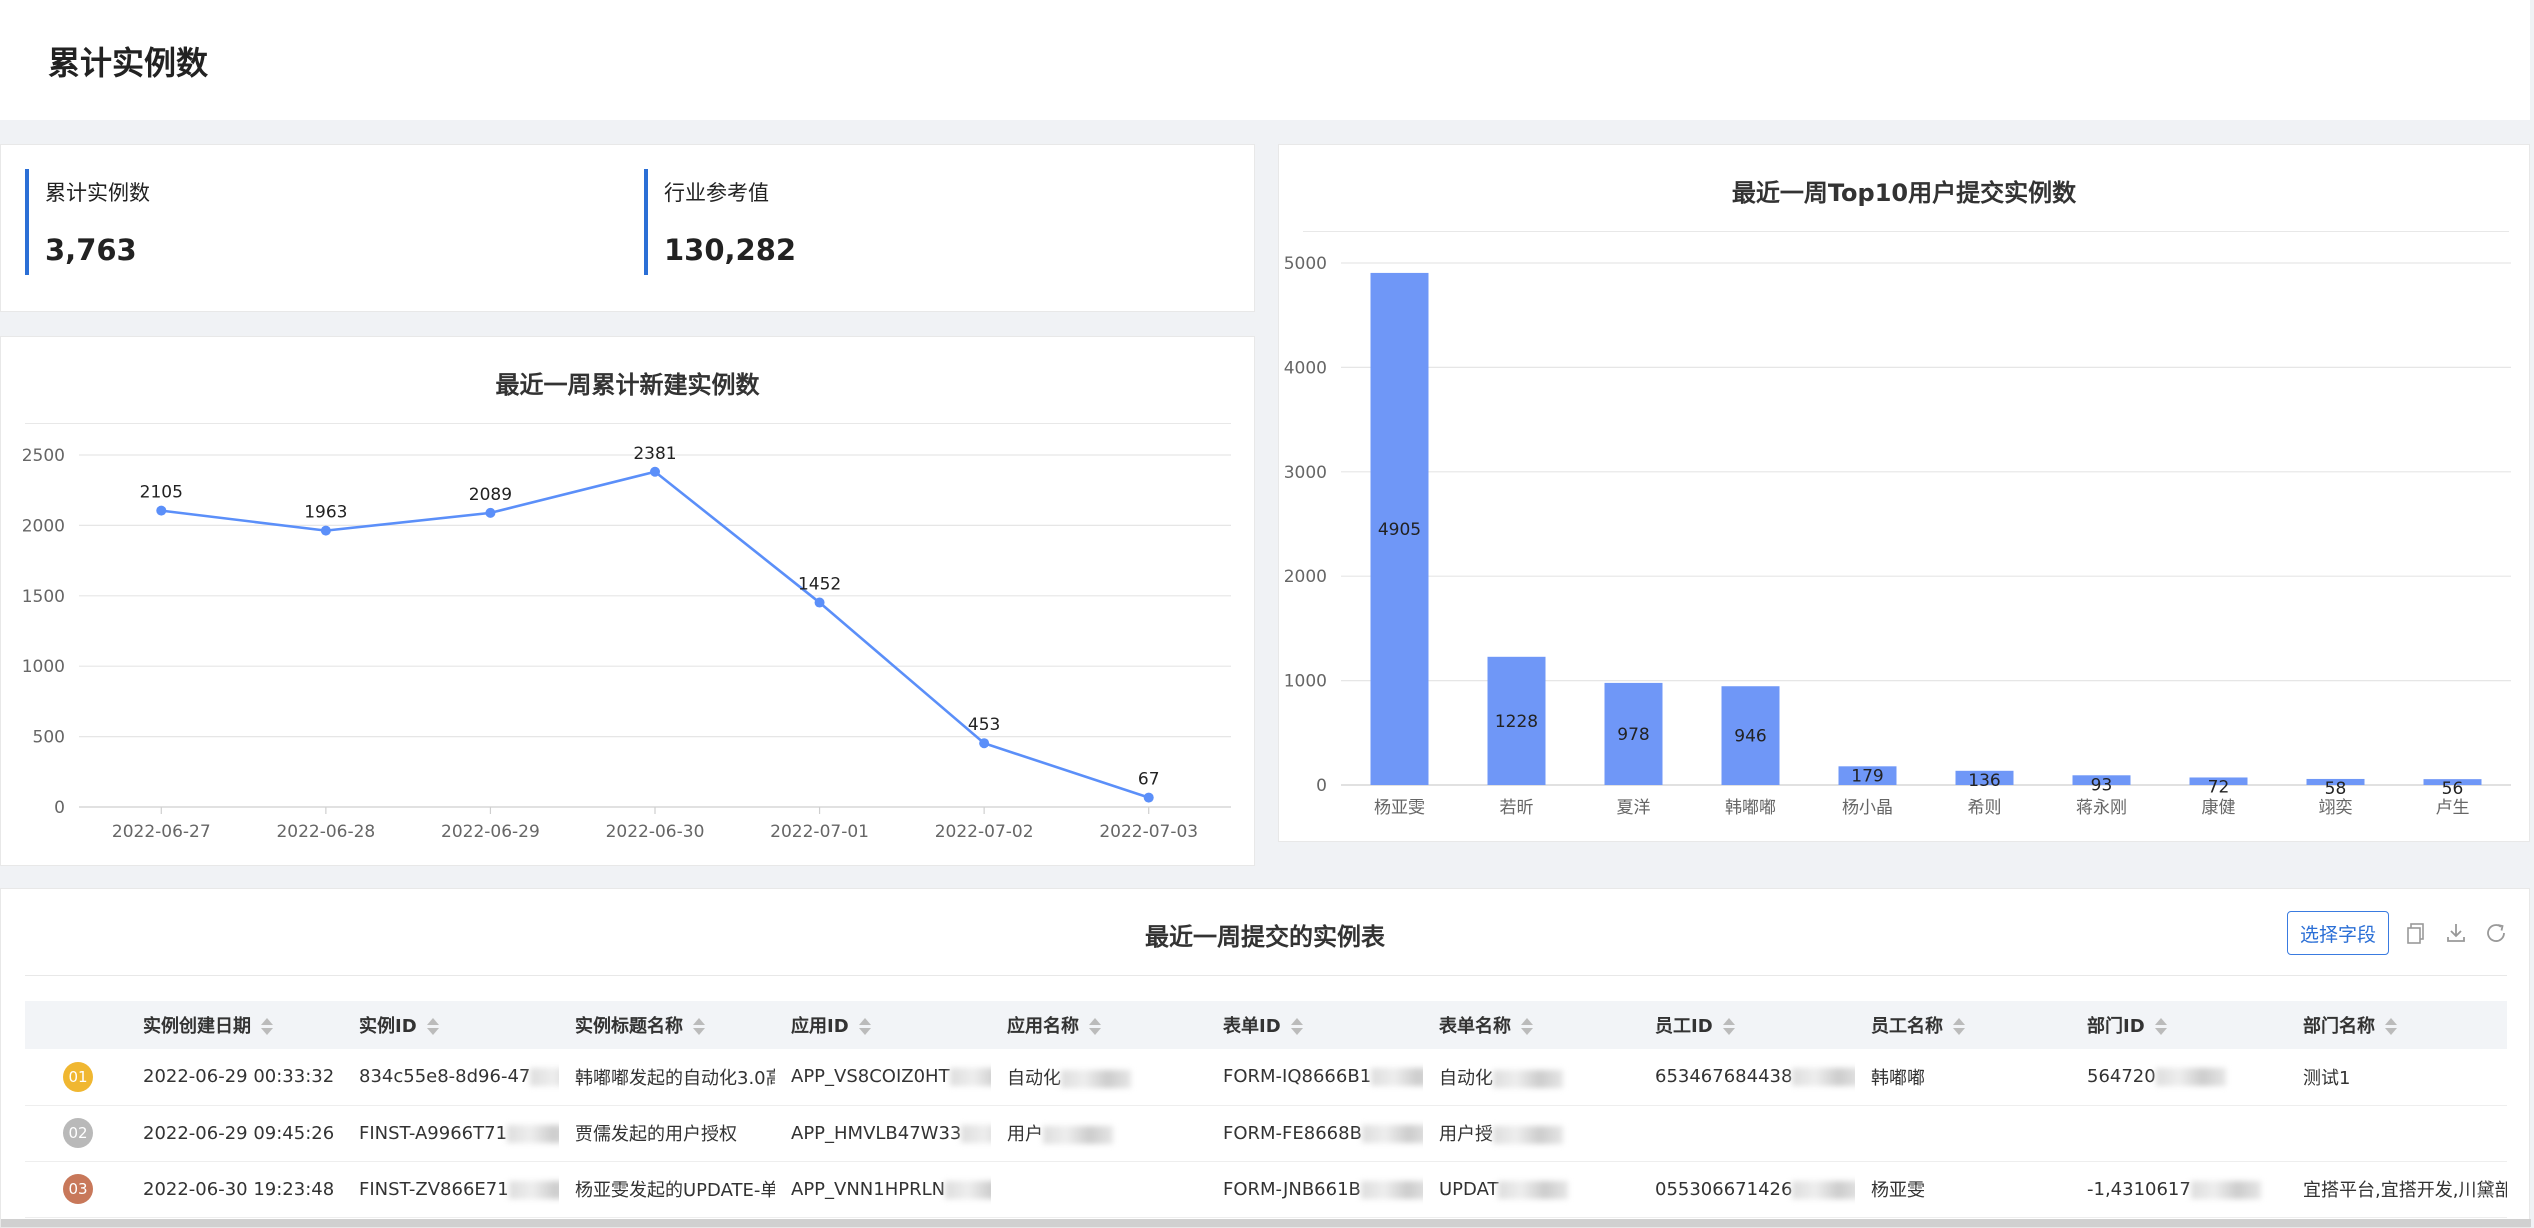 The image size is (2534, 1228). What do you see at coordinates (1043, 1026) in the screenshot?
I see `column-header-label: 应用名称` at bounding box center [1043, 1026].